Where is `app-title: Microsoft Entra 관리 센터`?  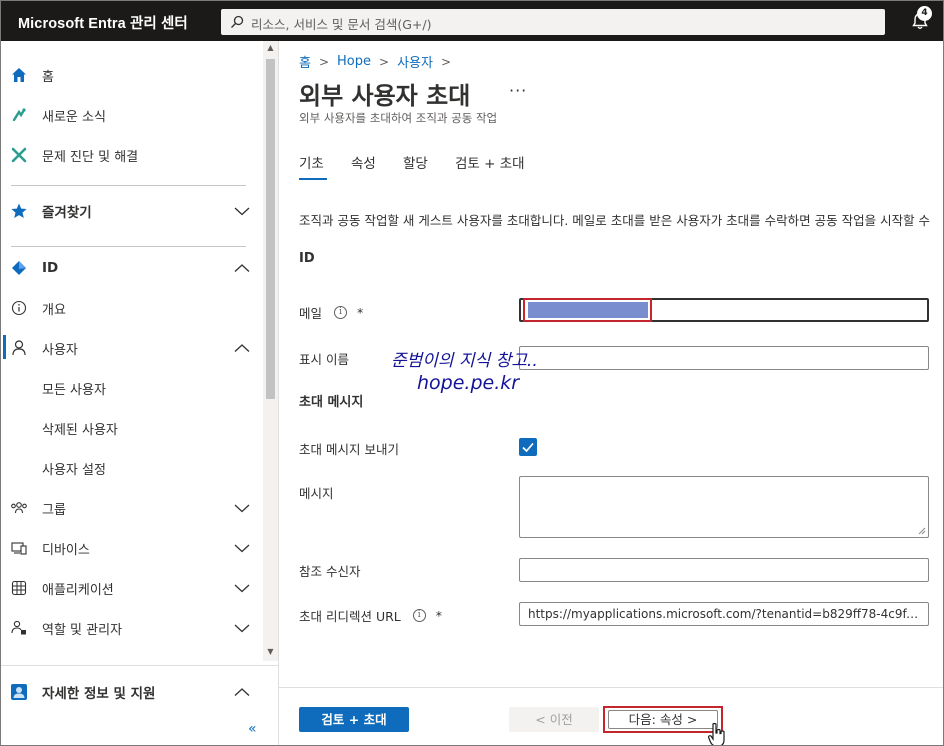
app-title: Microsoft Entra 관리 센터 is located at coordinates (103, 22).